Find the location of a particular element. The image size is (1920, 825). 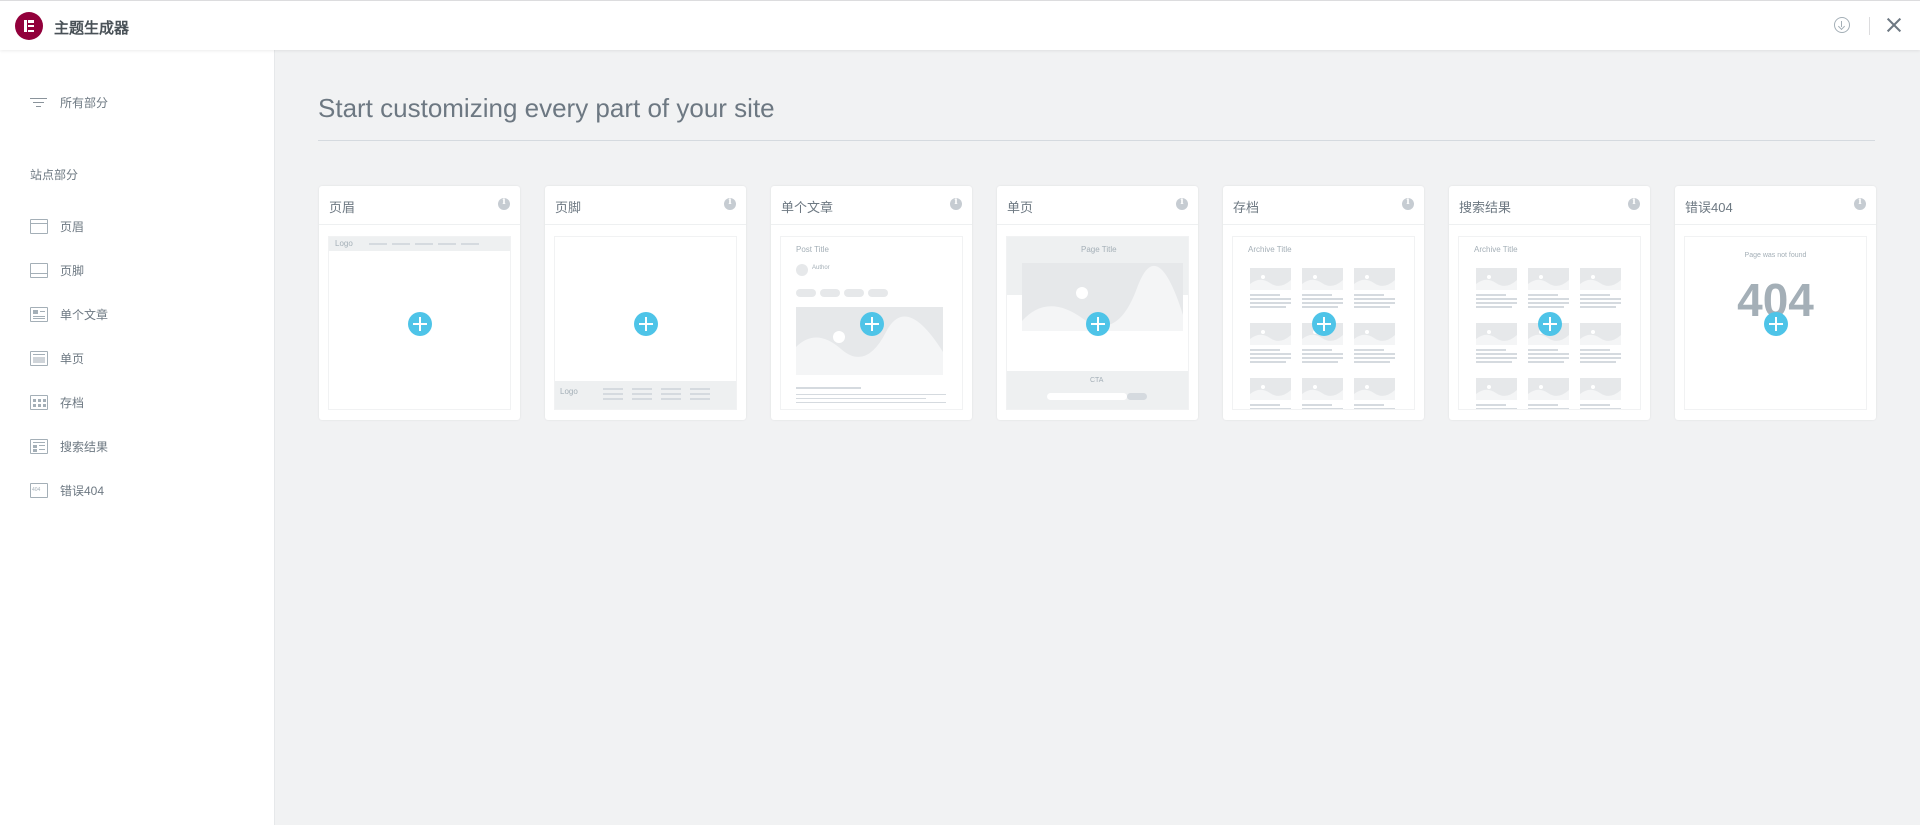

preview-archive-title: Archive Title is located at coordinates (1270, 249).